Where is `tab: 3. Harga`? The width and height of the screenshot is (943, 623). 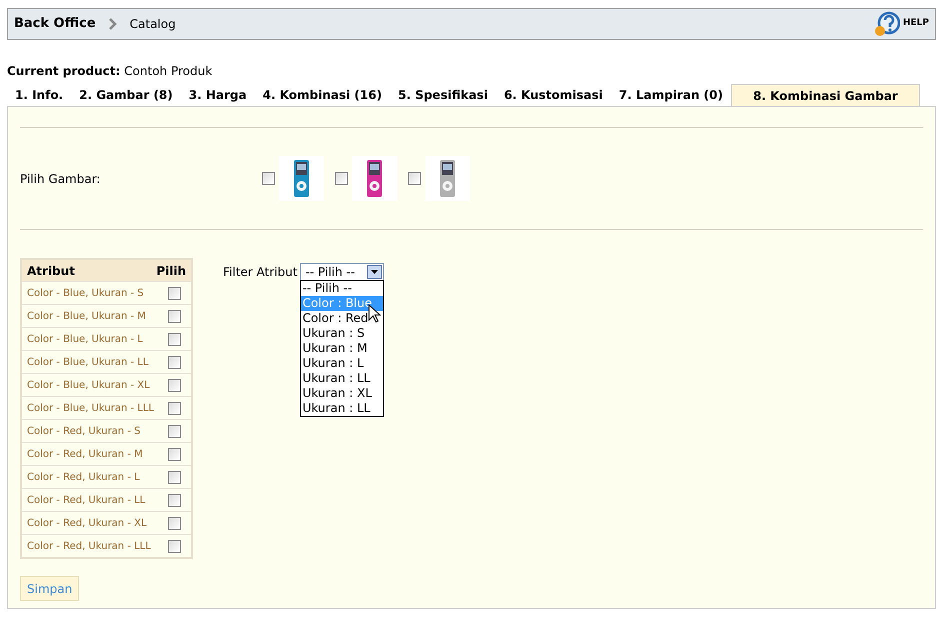
tab: 3. Harga is located at coordinates (217, 95).